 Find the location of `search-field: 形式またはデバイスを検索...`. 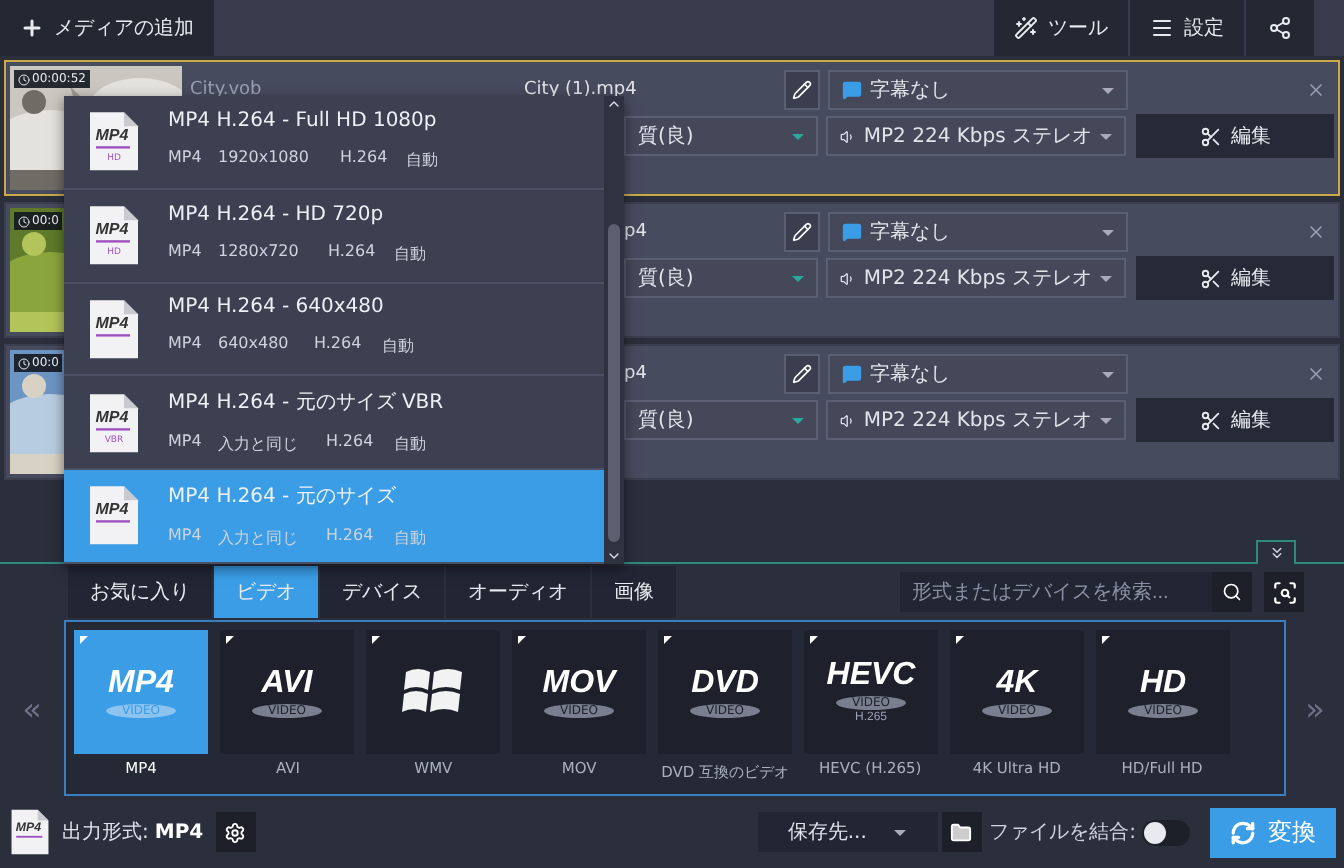

search-field: 形式またはデバイスを検索... is located at coordinates (1056, 592).